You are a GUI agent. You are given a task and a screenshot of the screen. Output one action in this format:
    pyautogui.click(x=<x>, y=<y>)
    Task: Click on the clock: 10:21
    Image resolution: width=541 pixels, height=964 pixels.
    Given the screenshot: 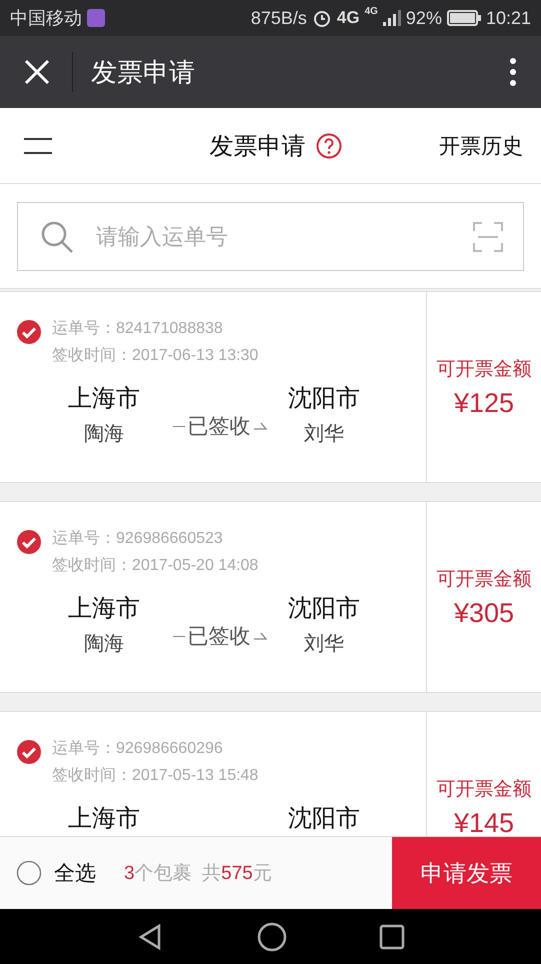 What is the action you would take?
    pyautogui.click(x=508, y=18)
    